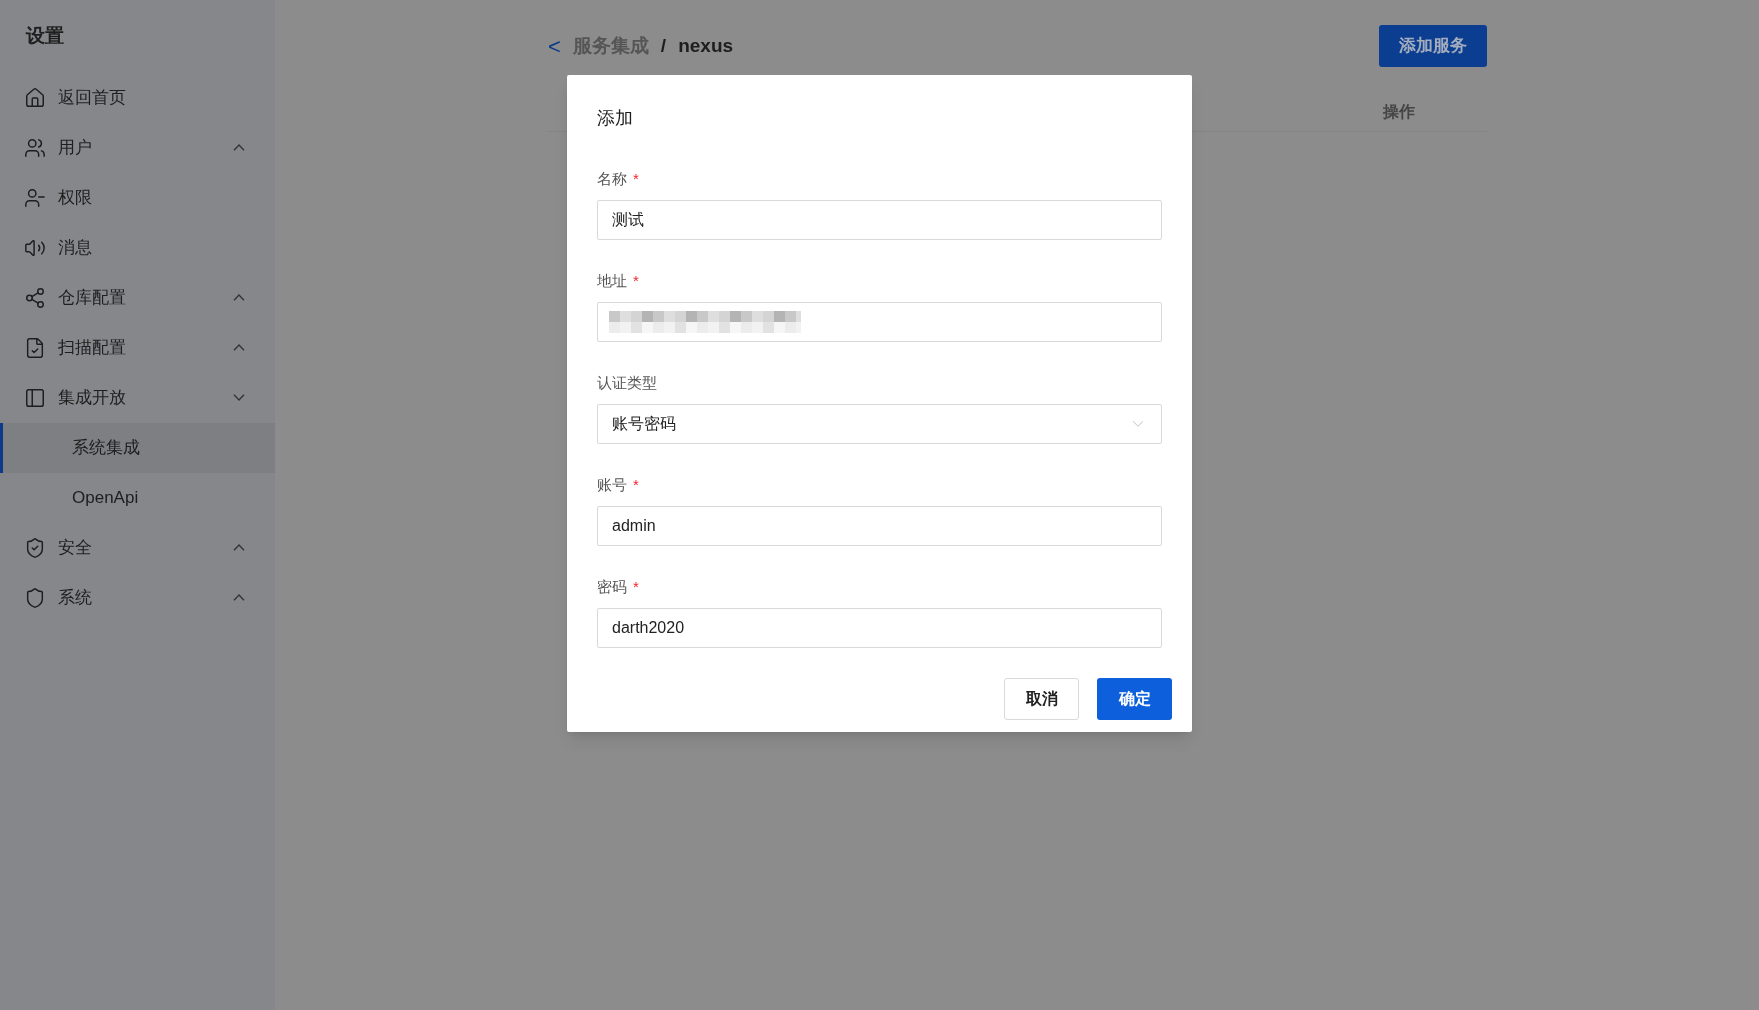 The width and height of the screenshot is (1759, 1010). I want to click on cancel-button: 取消, so click(1041, 699).